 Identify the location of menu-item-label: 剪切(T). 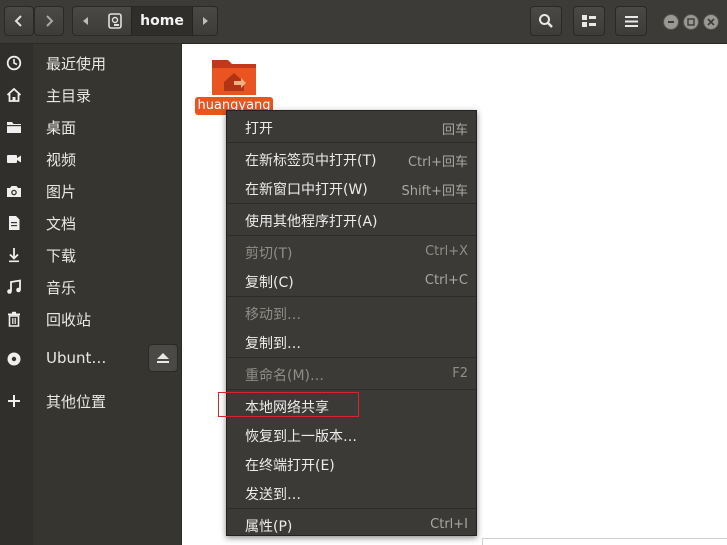
(269, 254).